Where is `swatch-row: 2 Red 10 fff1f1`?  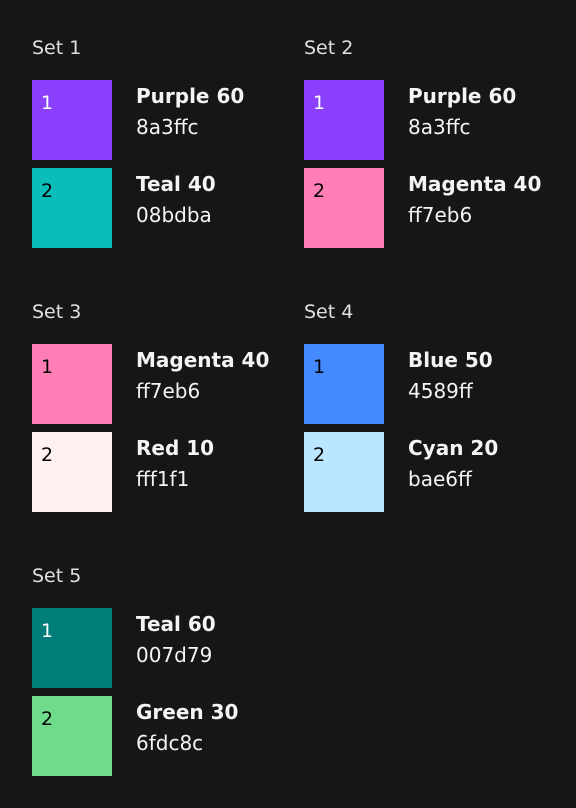 swatch-row: 2 Red 10 fff1f1 is located at coordinates (162, 472).